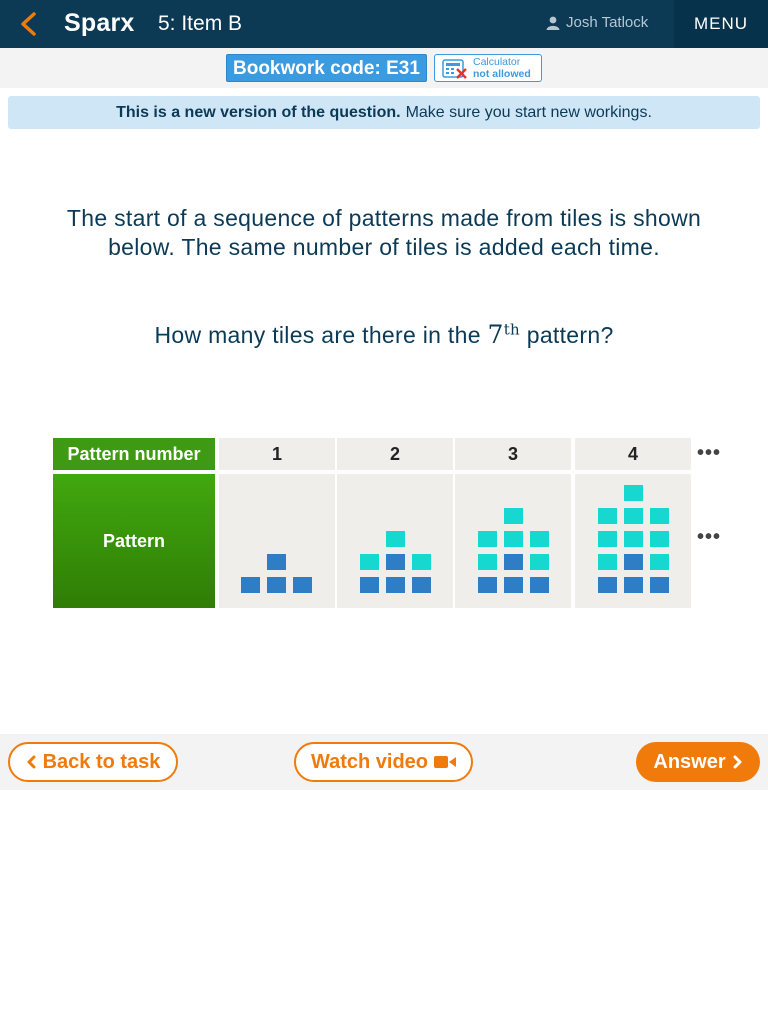  What do you see at coordinates (721, 24) in the screenshot?
I see `menu-button: MENU` at bounding box center [721, 24].